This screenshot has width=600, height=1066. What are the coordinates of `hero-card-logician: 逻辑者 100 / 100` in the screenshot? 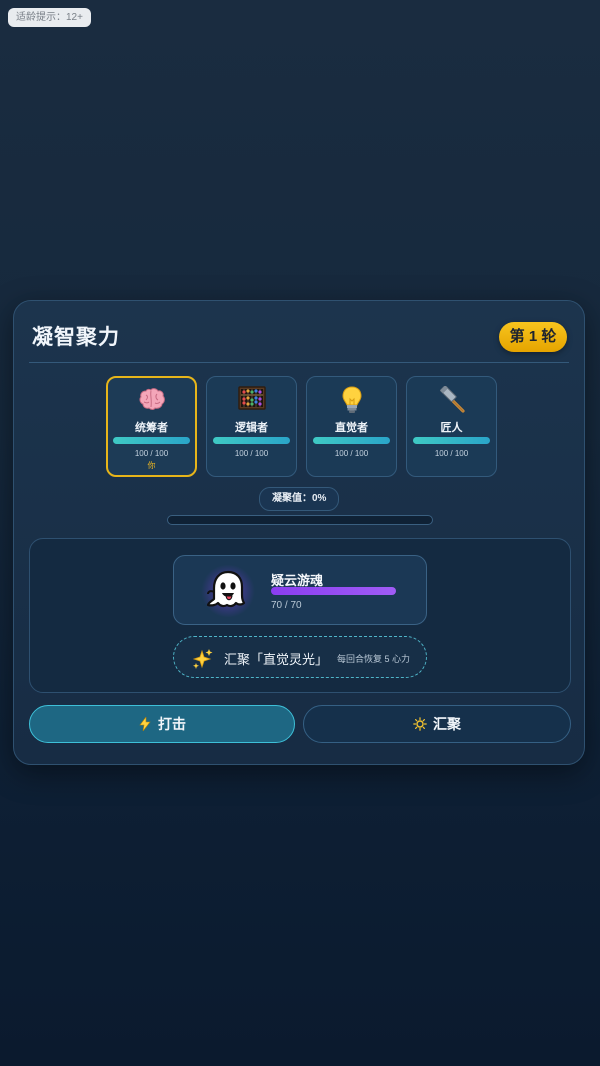 It's located at (251, 426).